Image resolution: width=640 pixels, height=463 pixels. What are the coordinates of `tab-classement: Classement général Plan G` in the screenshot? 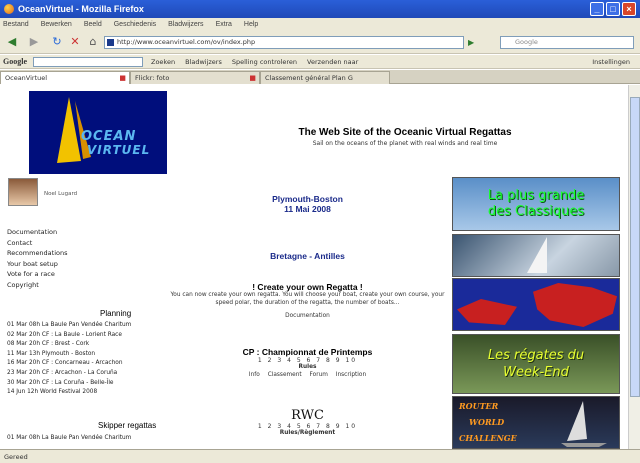 It's located at (325, 77).